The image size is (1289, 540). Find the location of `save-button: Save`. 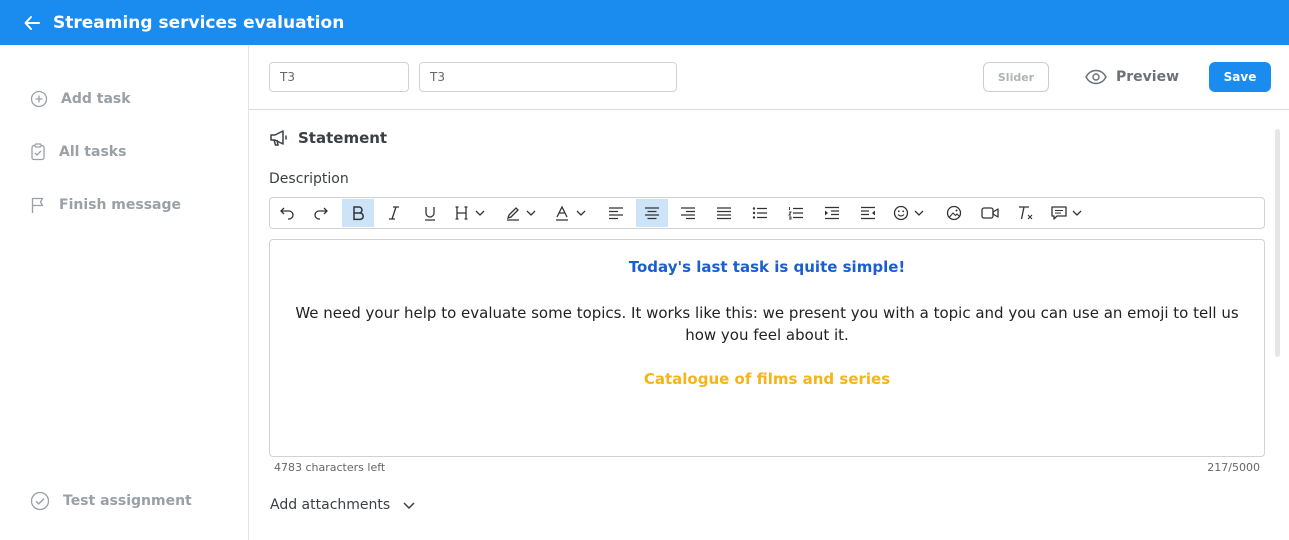

save-button: Save is located at coordinates (1240, 77).